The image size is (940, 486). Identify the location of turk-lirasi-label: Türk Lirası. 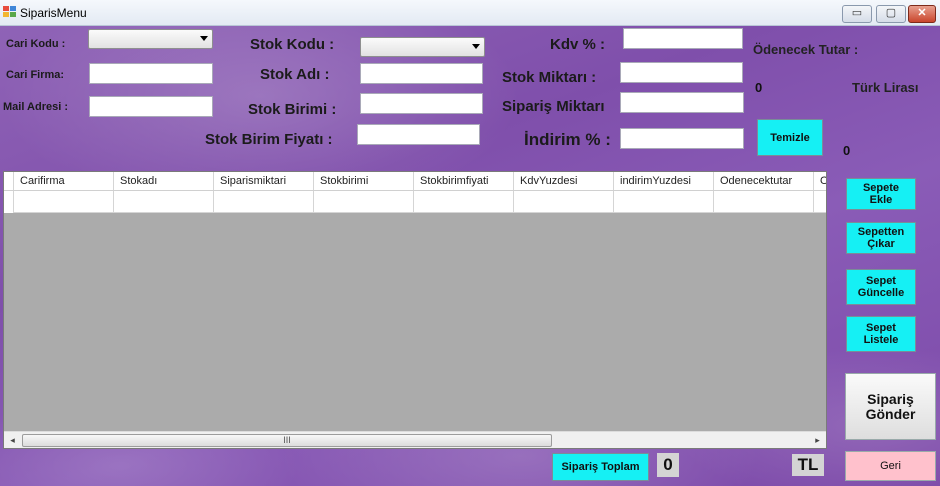
(885, 87).